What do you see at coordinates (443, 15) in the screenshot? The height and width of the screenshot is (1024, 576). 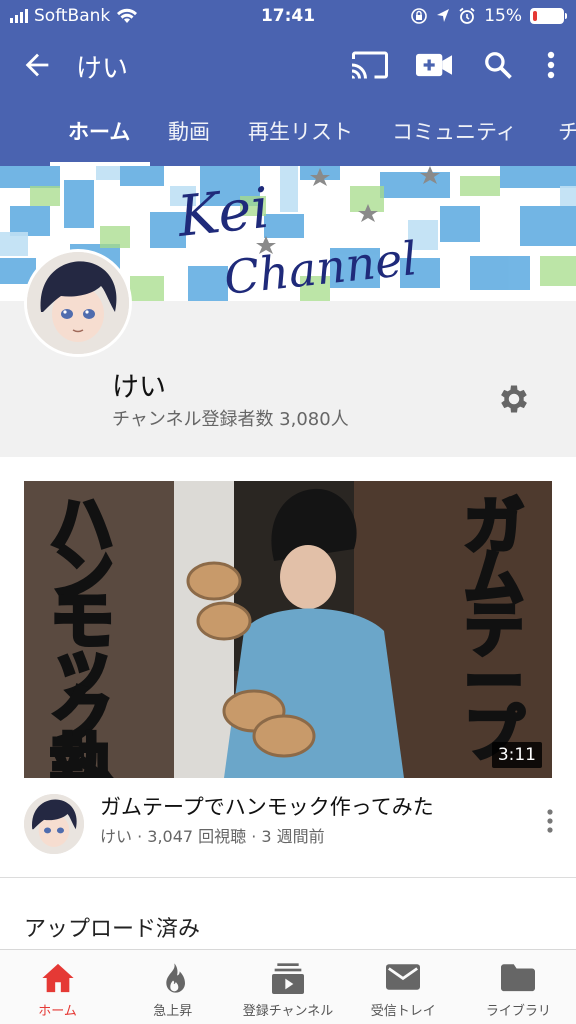 I see `location-icon` at bounding box center [443, 15].